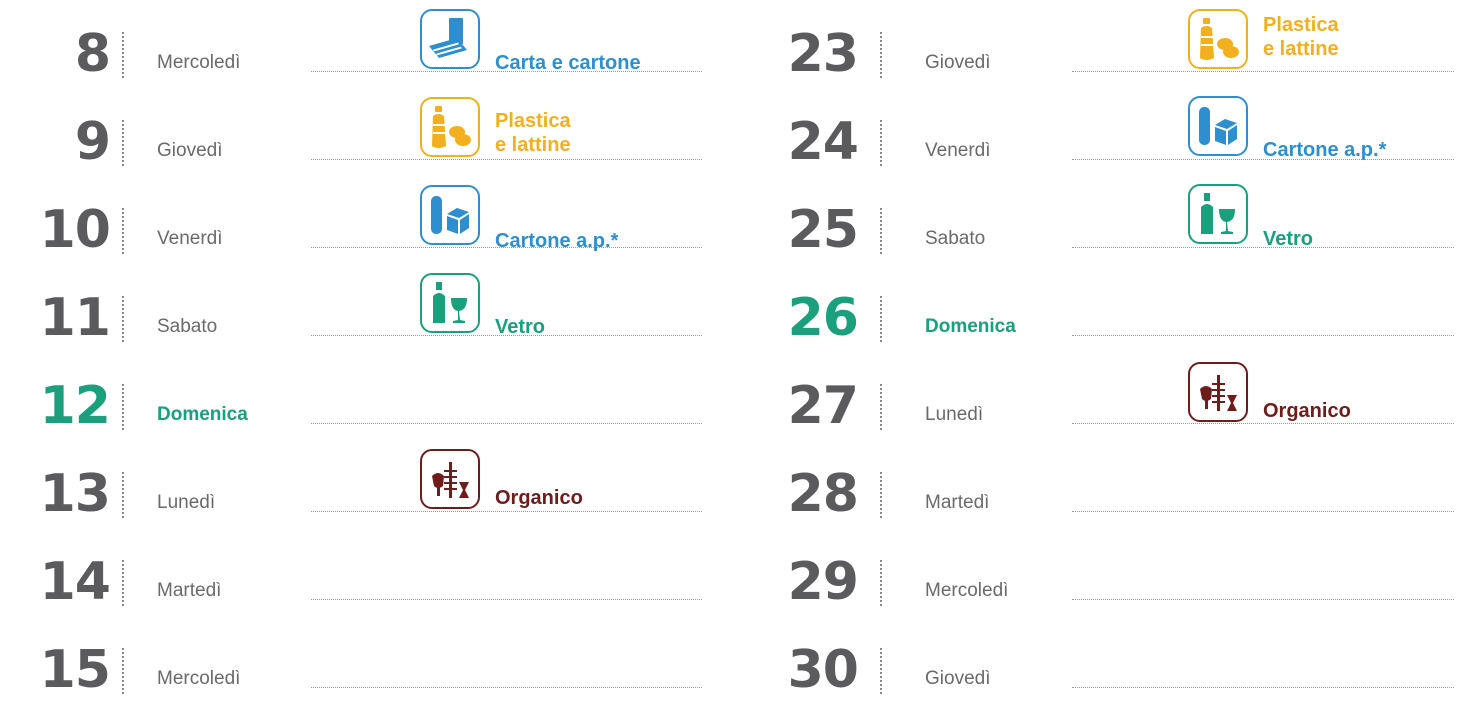  Describe the element at coordinates (450, 39) in the screenshot. I see `paper-carton-icon` at that location.